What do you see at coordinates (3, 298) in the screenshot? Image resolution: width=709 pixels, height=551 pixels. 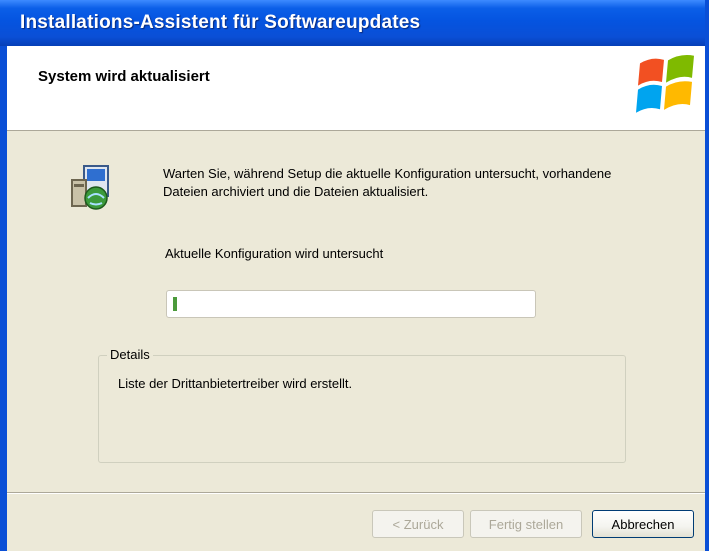 I see `window-frame-left` at bounding box center [3, 298].